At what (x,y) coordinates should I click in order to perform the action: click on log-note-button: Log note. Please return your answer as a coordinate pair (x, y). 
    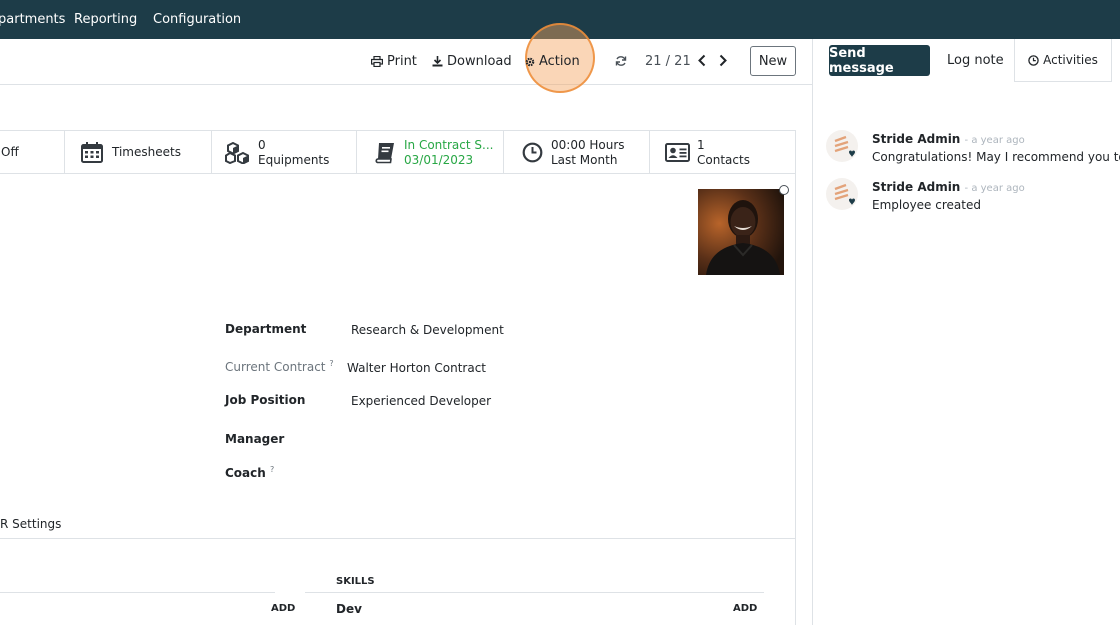
    Looking at the image, I should click on (975, 60).